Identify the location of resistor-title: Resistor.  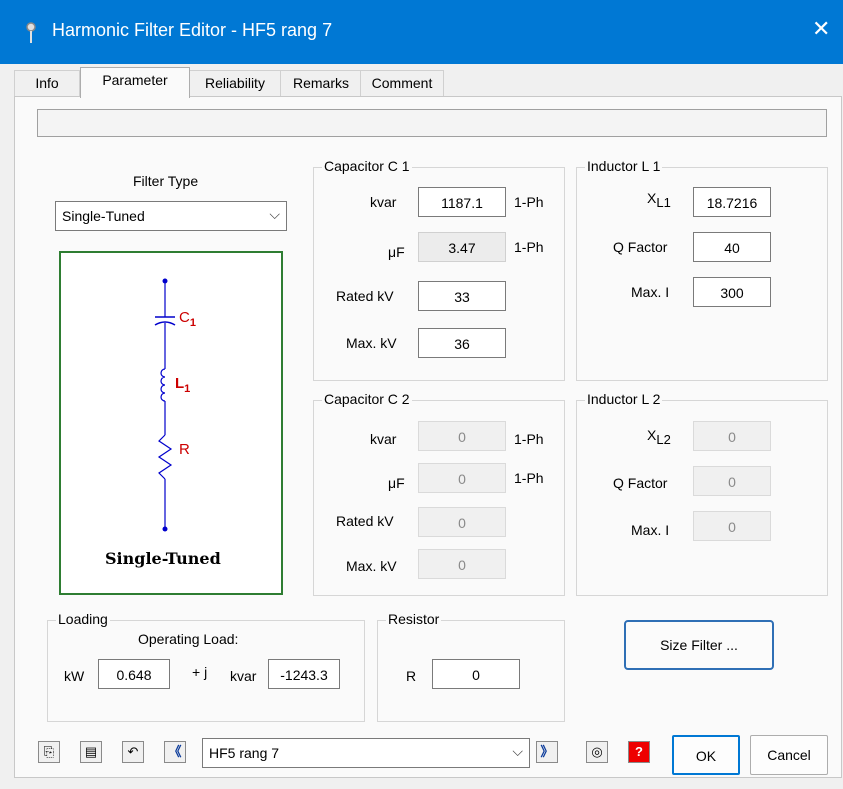
(414, 619).